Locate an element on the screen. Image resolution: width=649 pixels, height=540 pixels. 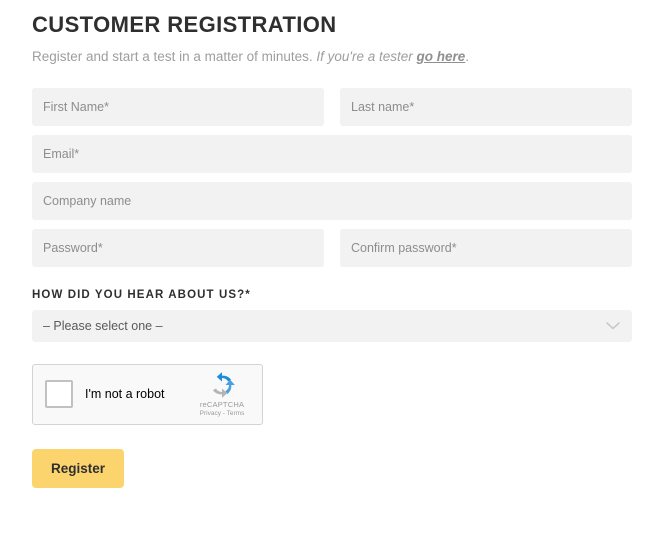
recaptcha-brand-name: reCAPTCHA is located at coordinates (222, 404).